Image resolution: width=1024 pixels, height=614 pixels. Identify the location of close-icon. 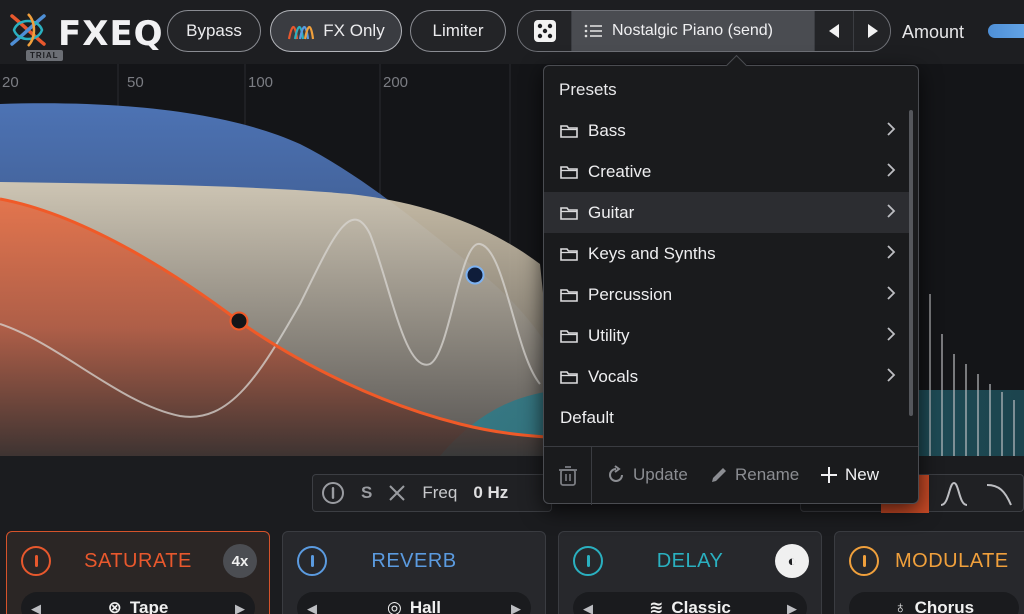
(397, 493).